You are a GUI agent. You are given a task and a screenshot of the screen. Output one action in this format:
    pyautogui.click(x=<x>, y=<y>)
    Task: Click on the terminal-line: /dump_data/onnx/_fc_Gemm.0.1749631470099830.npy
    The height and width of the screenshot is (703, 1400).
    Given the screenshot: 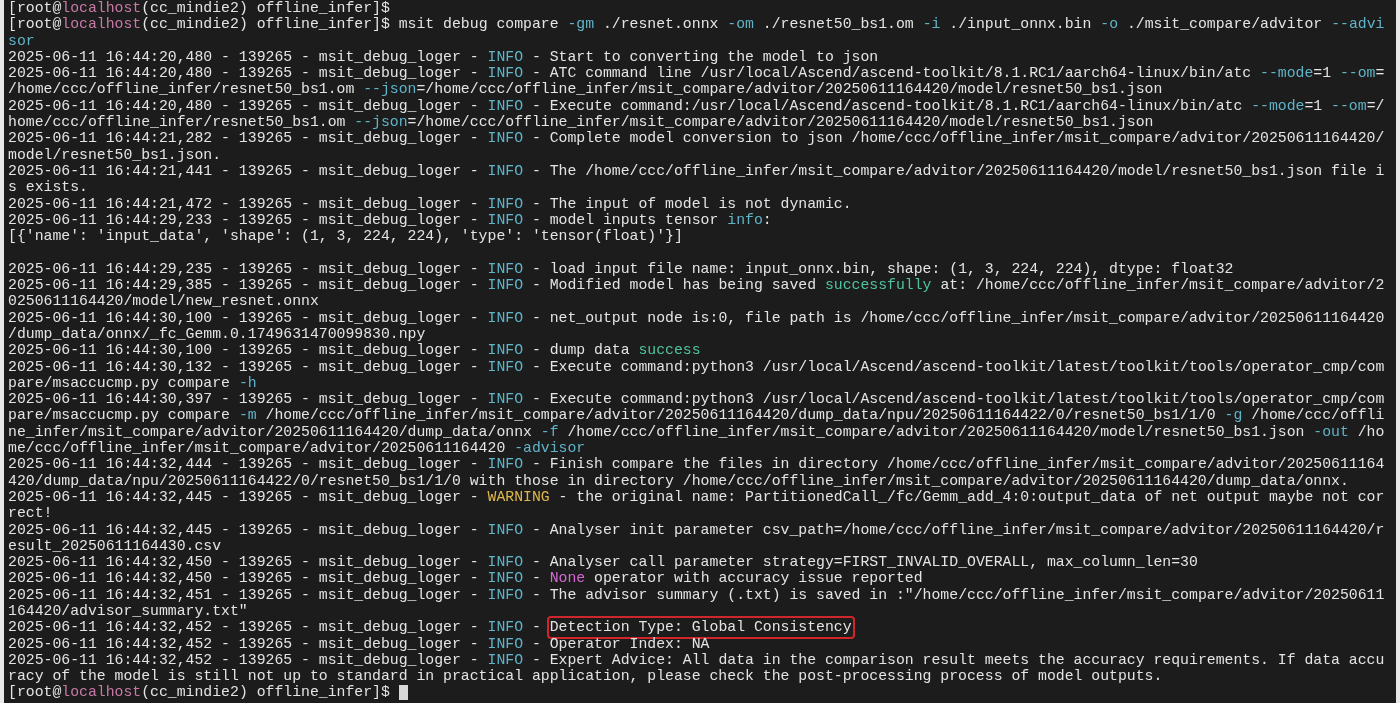 What is the action you would take?
    pyautogui.click(x=217, y=334)
    